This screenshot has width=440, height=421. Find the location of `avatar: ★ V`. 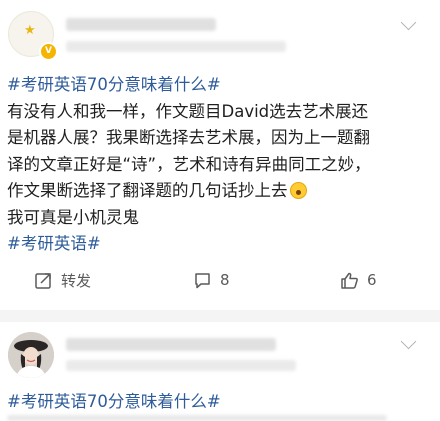

avatar: ★ V is located at coordinates (33, 36).